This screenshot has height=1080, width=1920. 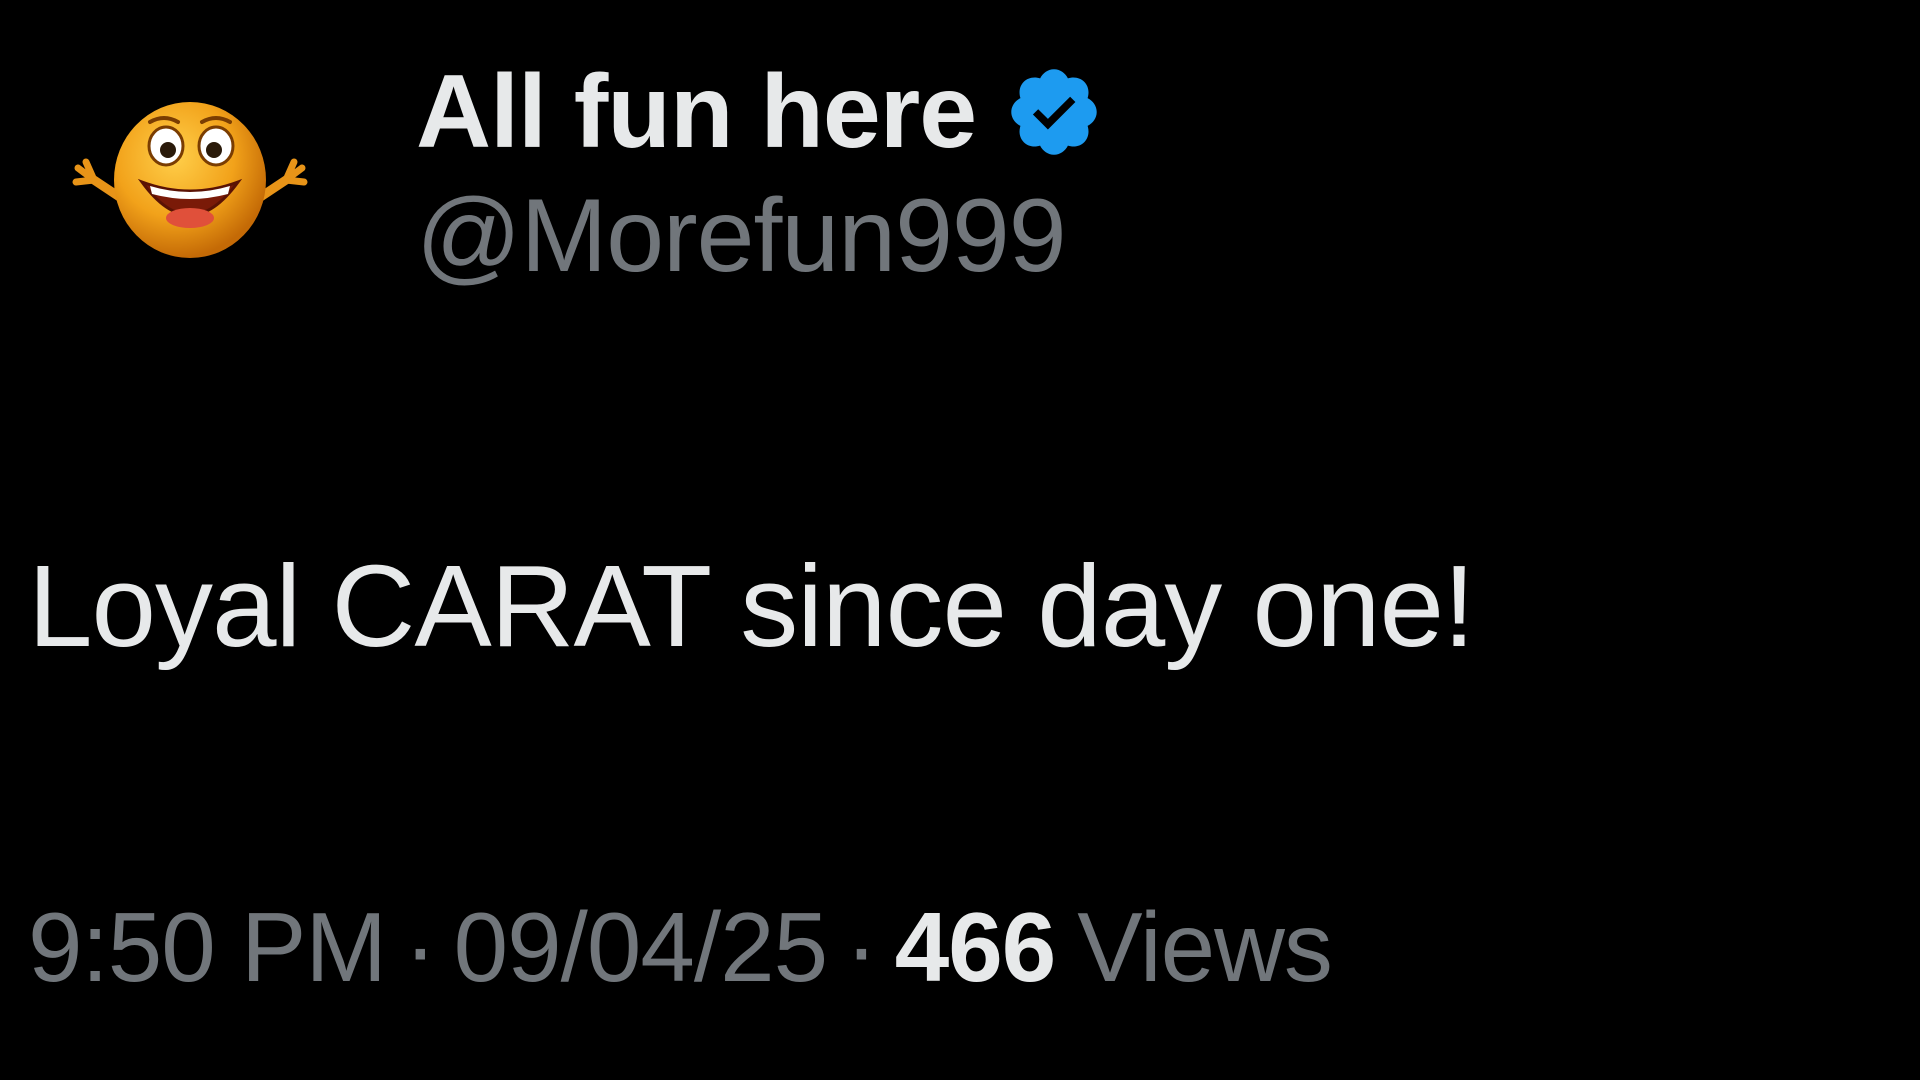 I want to click on tweet-date: 09/04/25, so click(x=641, y=947).